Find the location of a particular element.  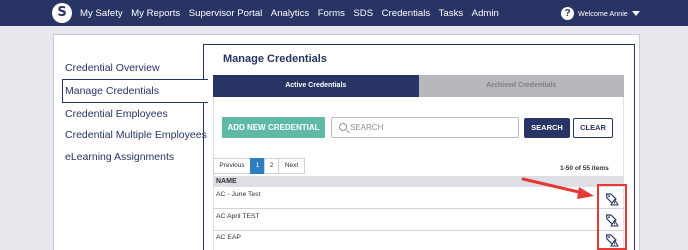

nav-link-my-safety: My Safety is located at coordinates (101, 13).